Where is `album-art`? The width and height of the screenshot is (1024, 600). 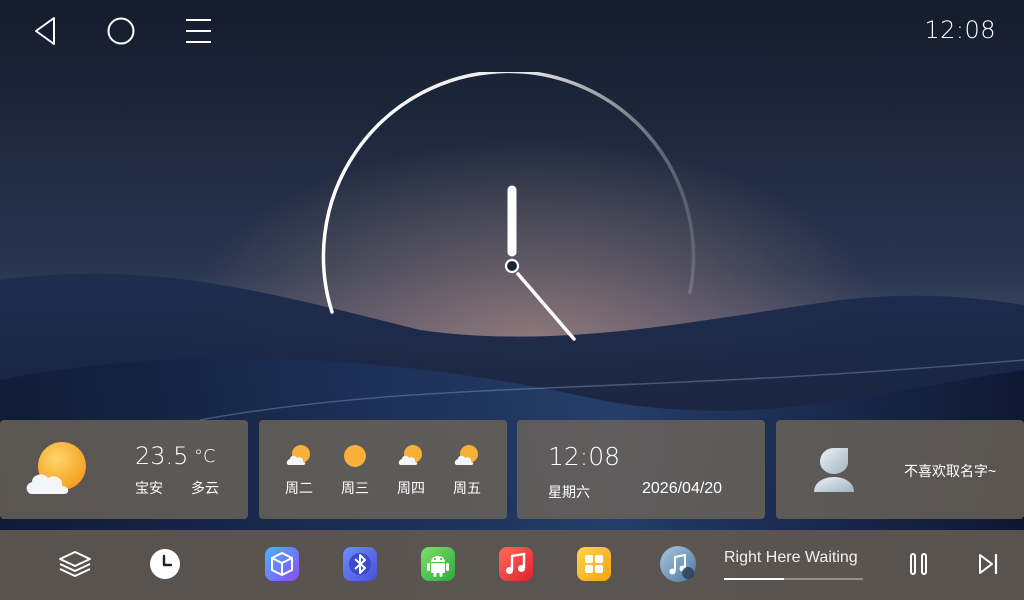
album-art is located at coordinates (678, 564).